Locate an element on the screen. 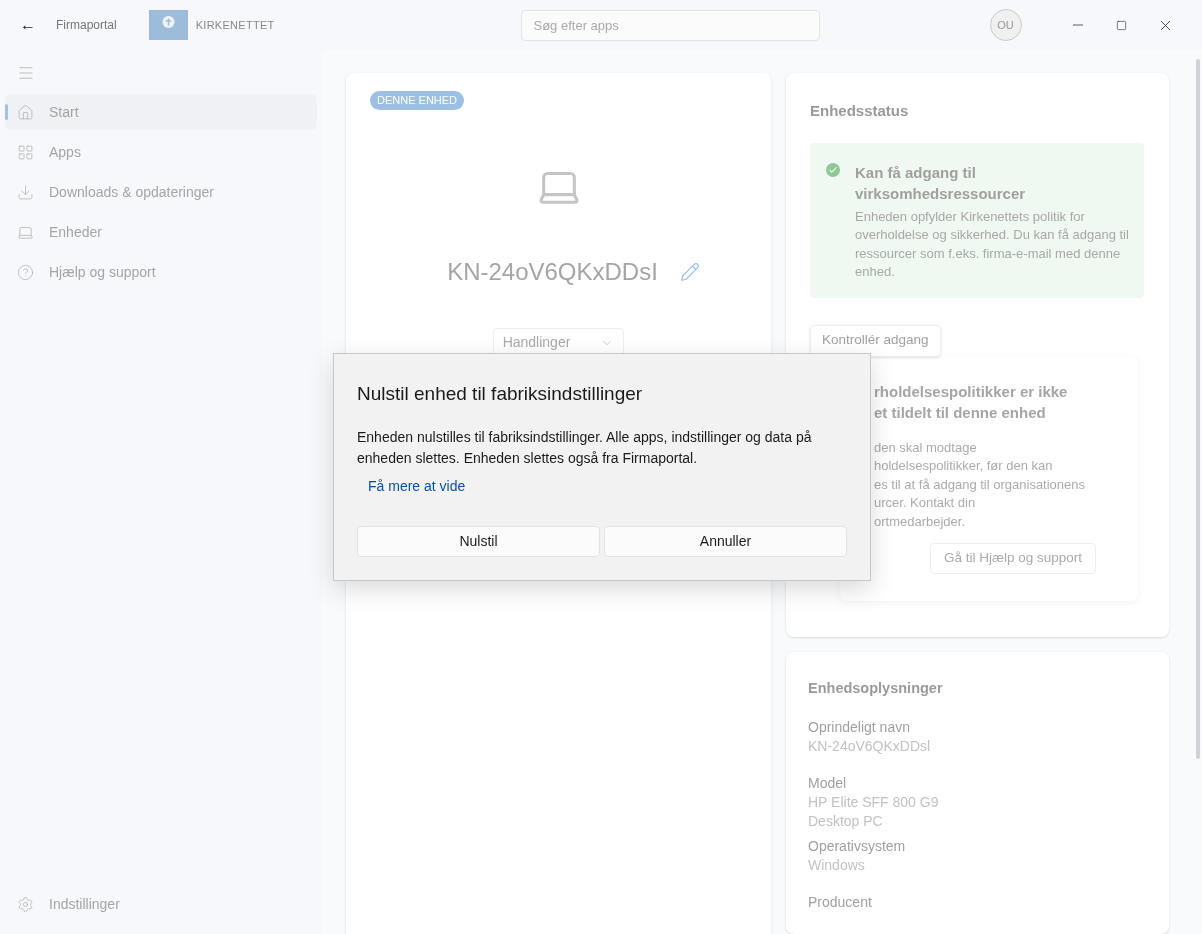 The width and height of the screenshot is (1202, 934). help-support-button: Gå til Hjælp og support is located at coordinates (1013, 558).